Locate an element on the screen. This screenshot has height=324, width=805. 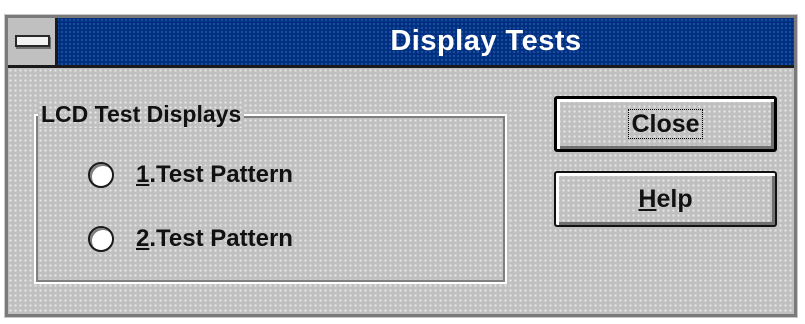
close-button-label: Close is located at coordinates (665, 124).